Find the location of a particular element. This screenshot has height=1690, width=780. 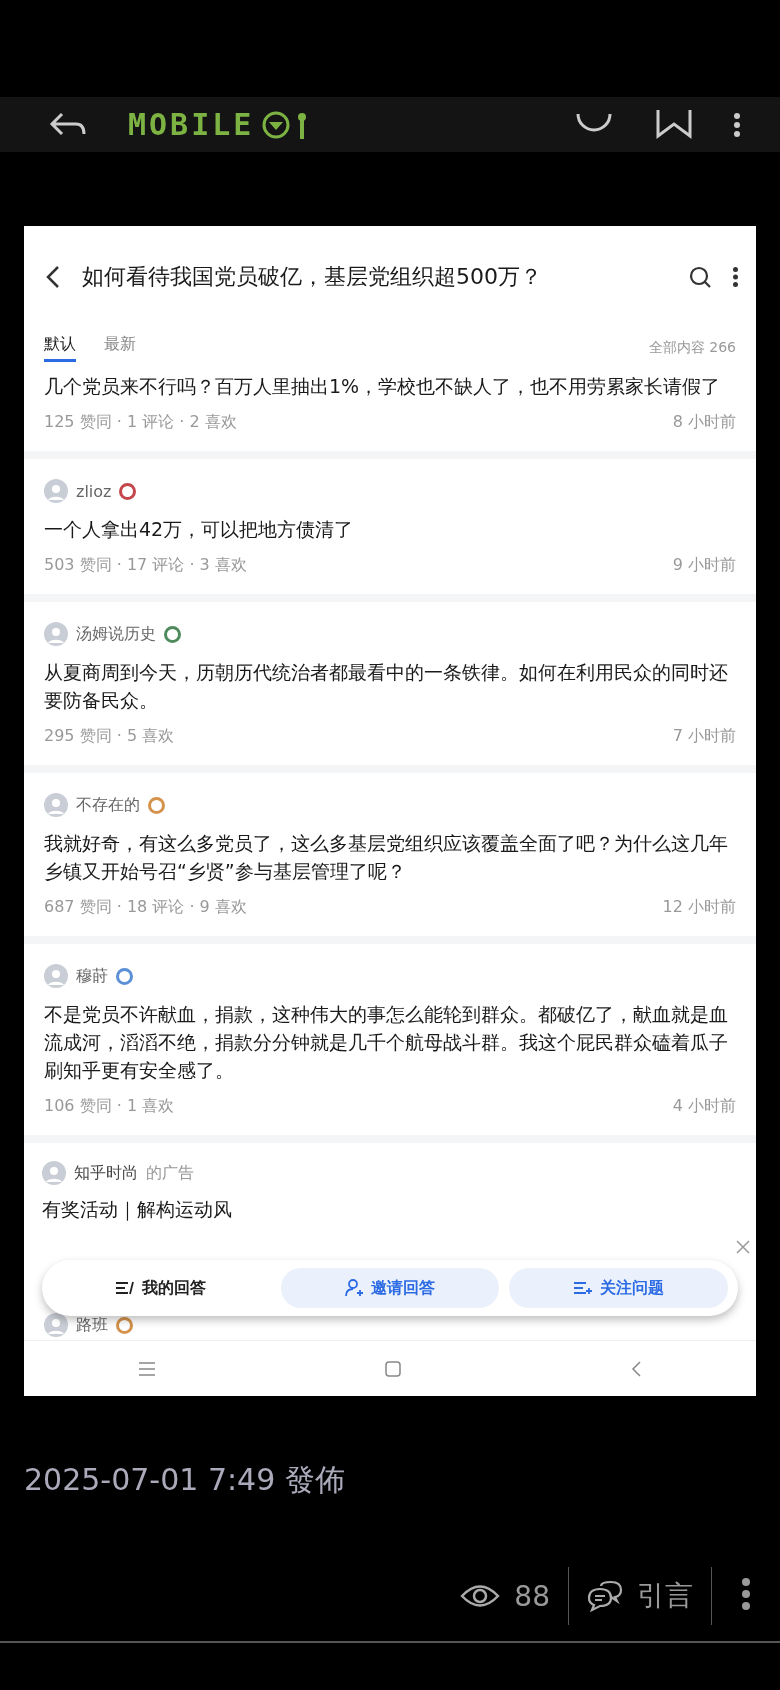

ad-label: 的广告 is located at coordinates (170, 1173).